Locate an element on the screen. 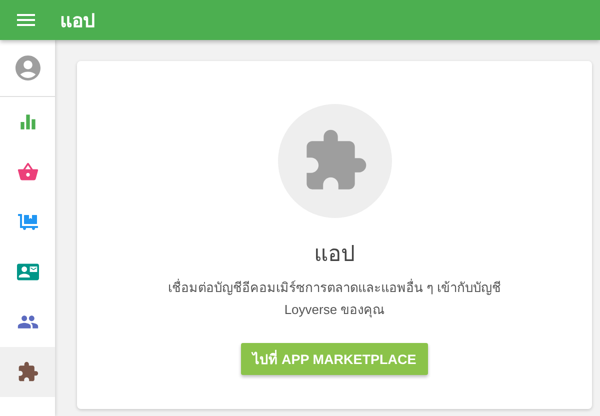  marketplace-button: ไปที่ APP MARKETPLACE is located at coordinates (334, 359).